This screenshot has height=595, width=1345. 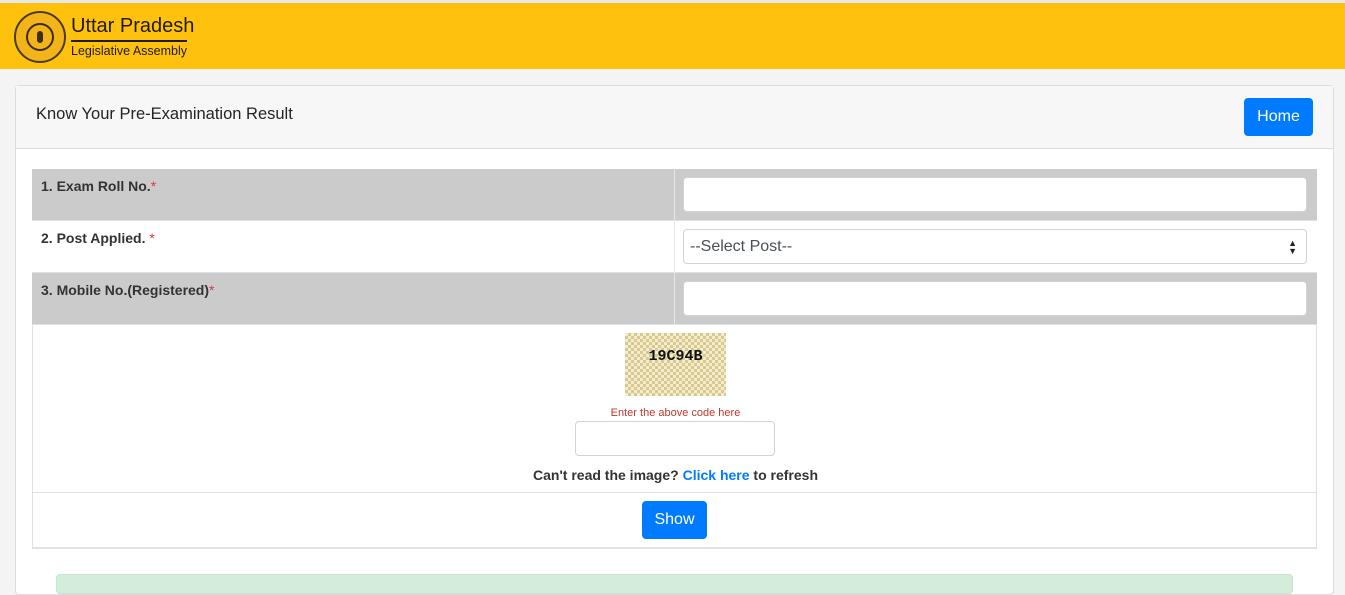 I want to click on roll-no-label: 1. Exam Roll No.*, so click(x=98, y=186).